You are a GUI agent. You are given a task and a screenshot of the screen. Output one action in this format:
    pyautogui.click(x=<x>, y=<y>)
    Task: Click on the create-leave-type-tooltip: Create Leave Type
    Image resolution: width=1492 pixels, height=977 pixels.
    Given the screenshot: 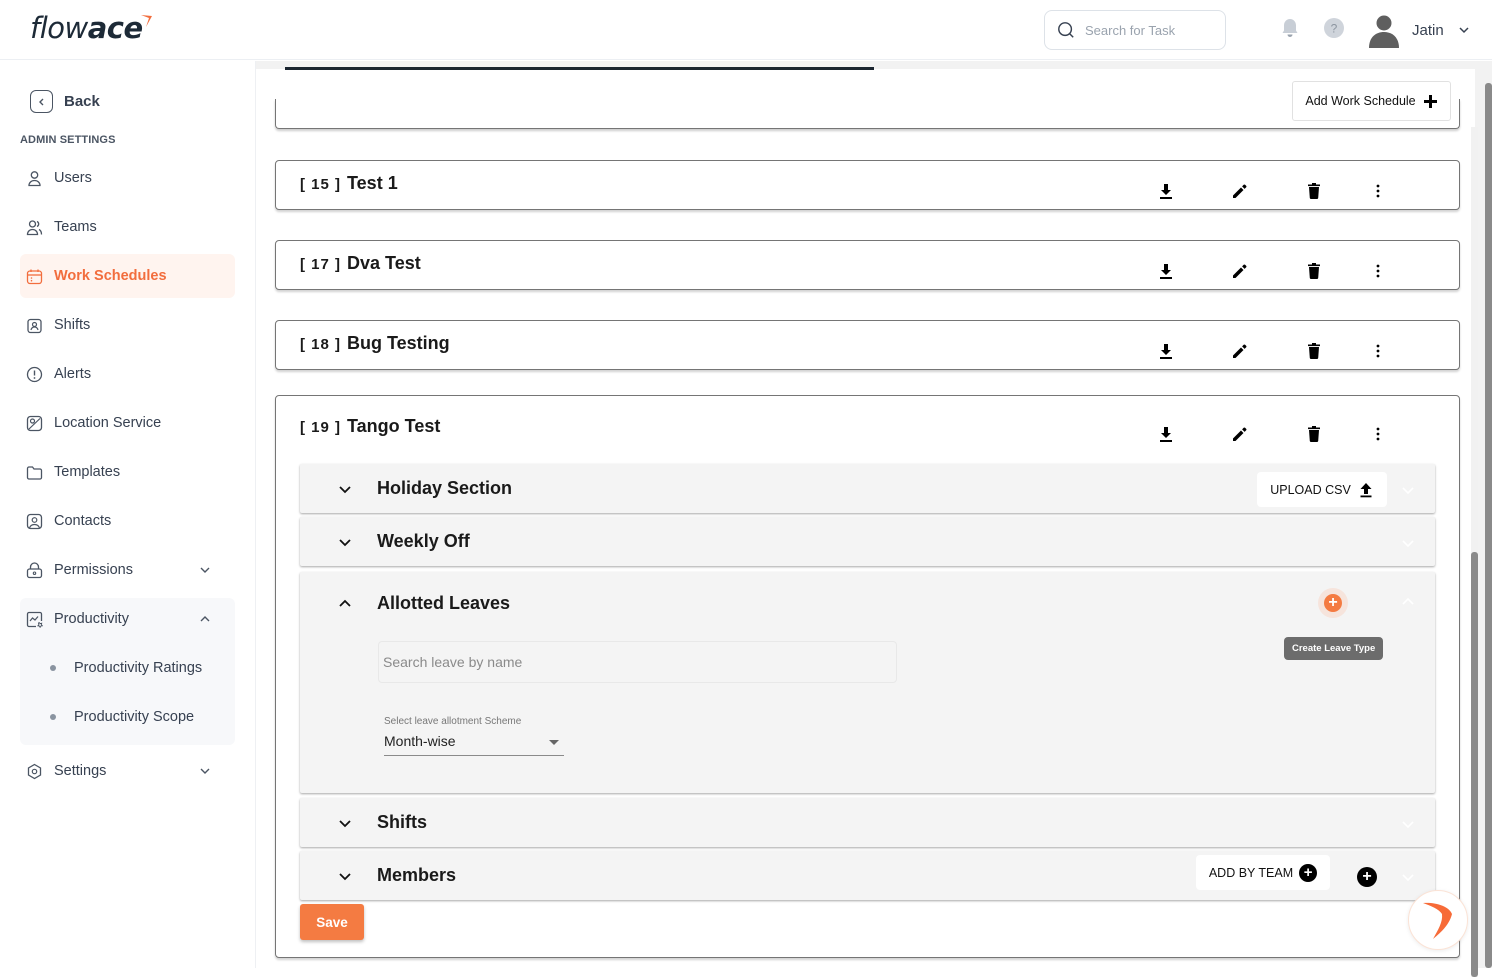 What is the action you would take?
    pyautogui.click(x=1334, y=648)
    